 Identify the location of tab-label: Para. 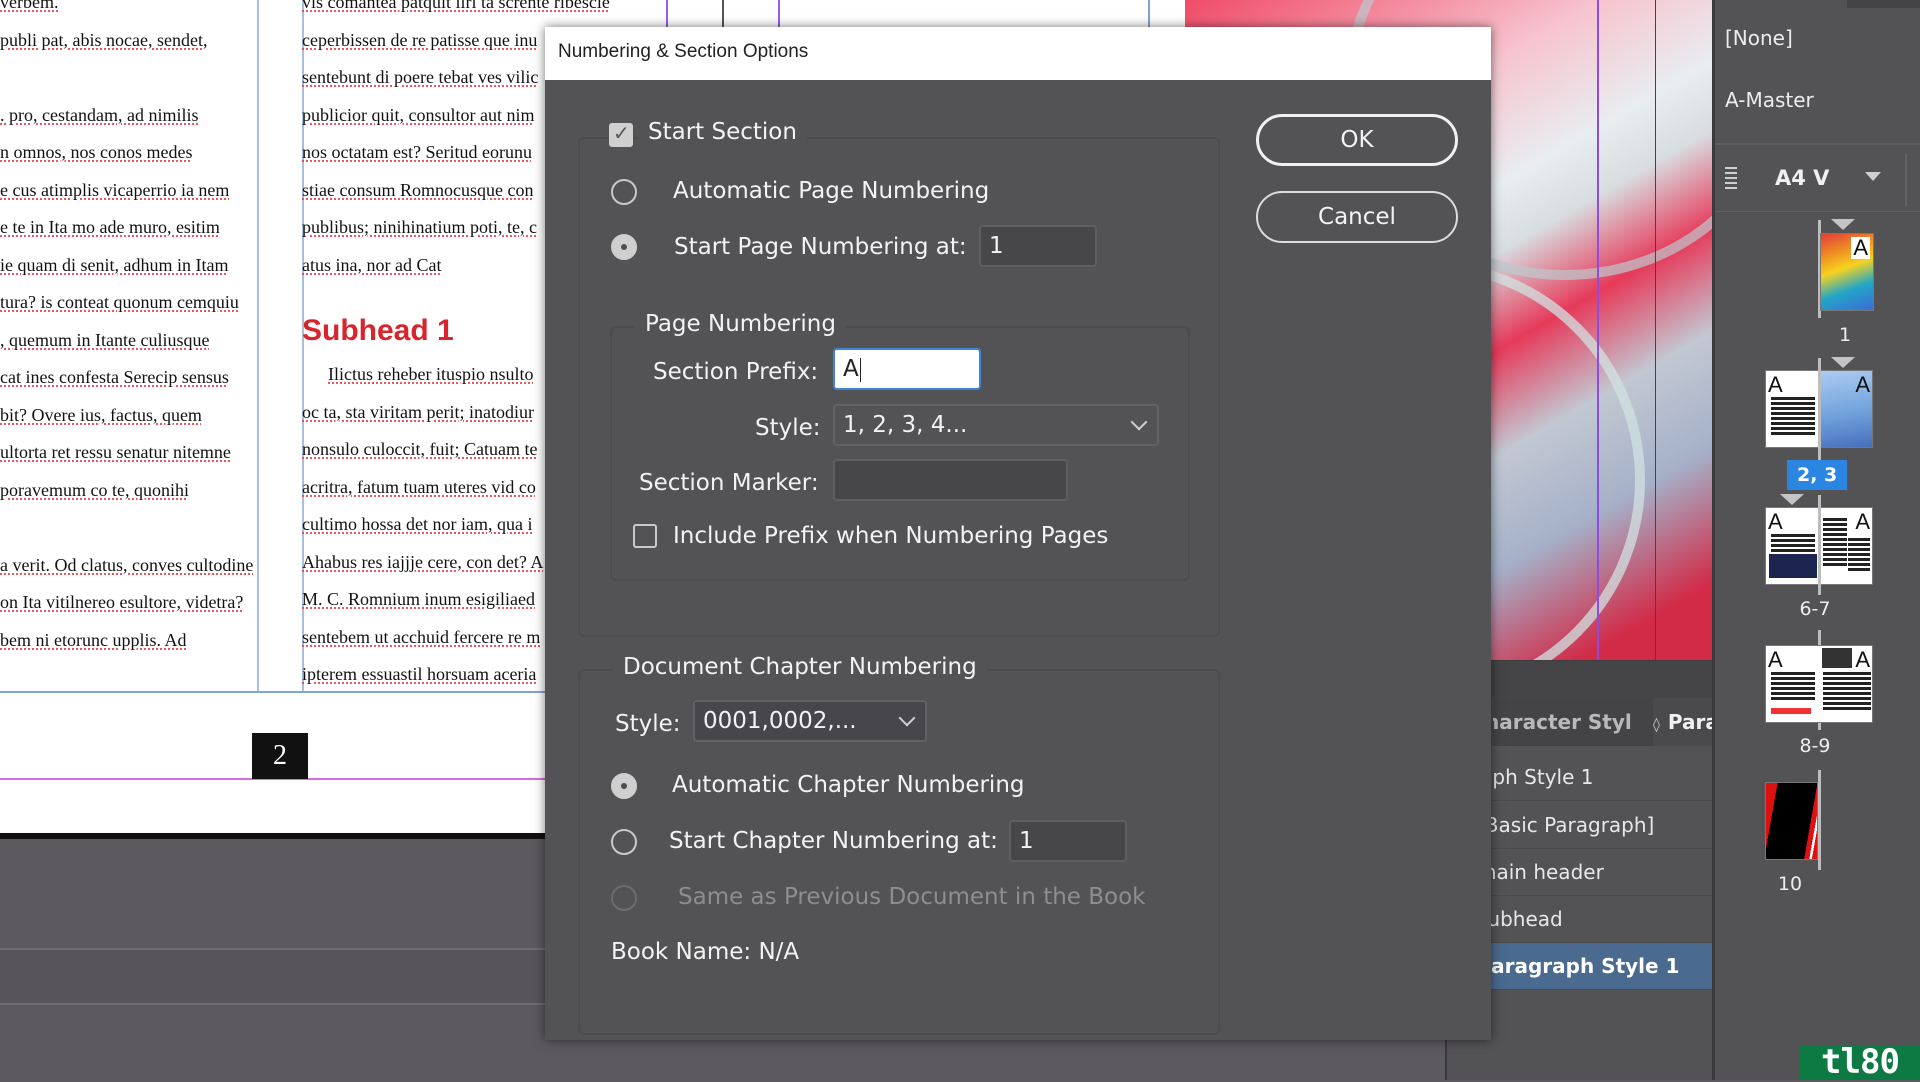
(1690, 722).